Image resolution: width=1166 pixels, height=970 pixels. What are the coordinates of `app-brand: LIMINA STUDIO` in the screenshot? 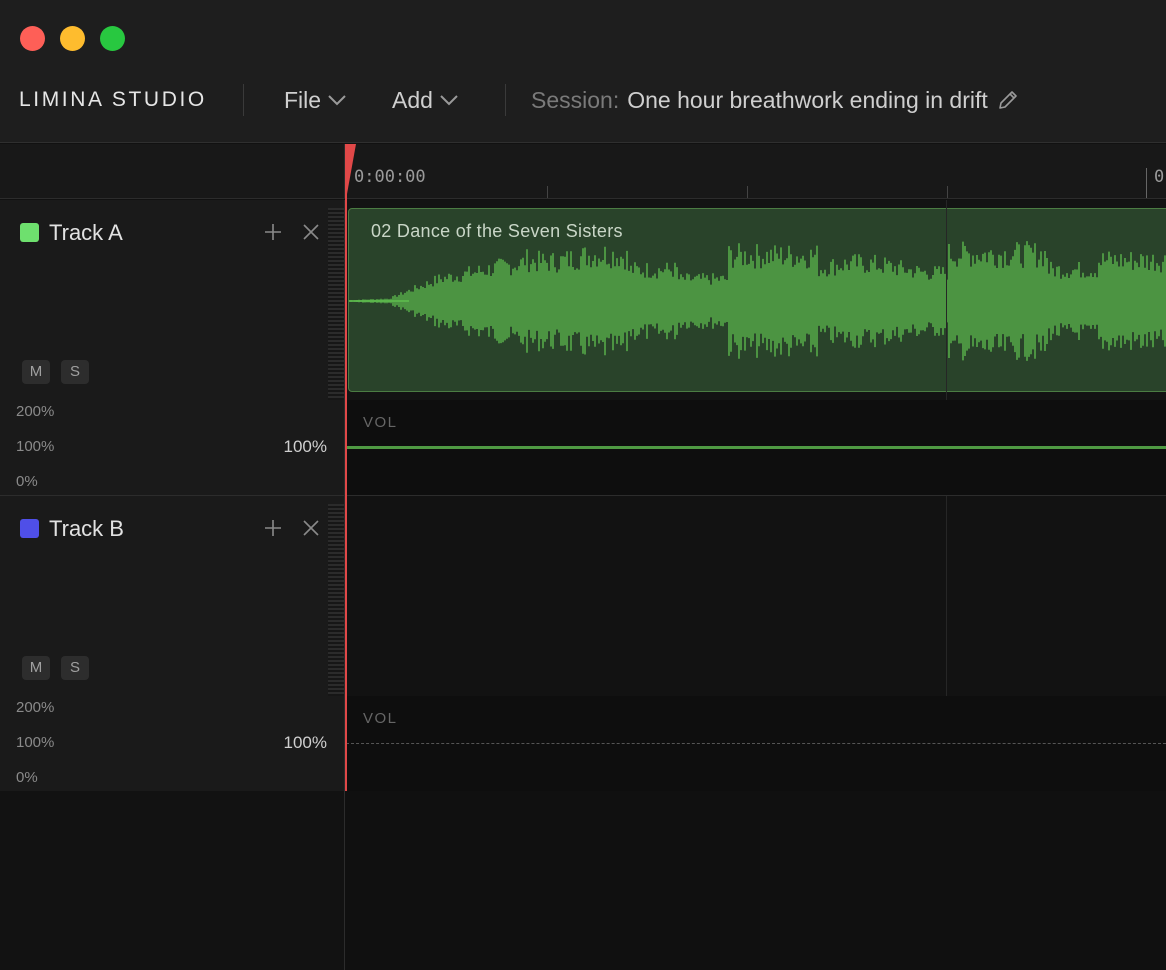 It's located at (113, 99).